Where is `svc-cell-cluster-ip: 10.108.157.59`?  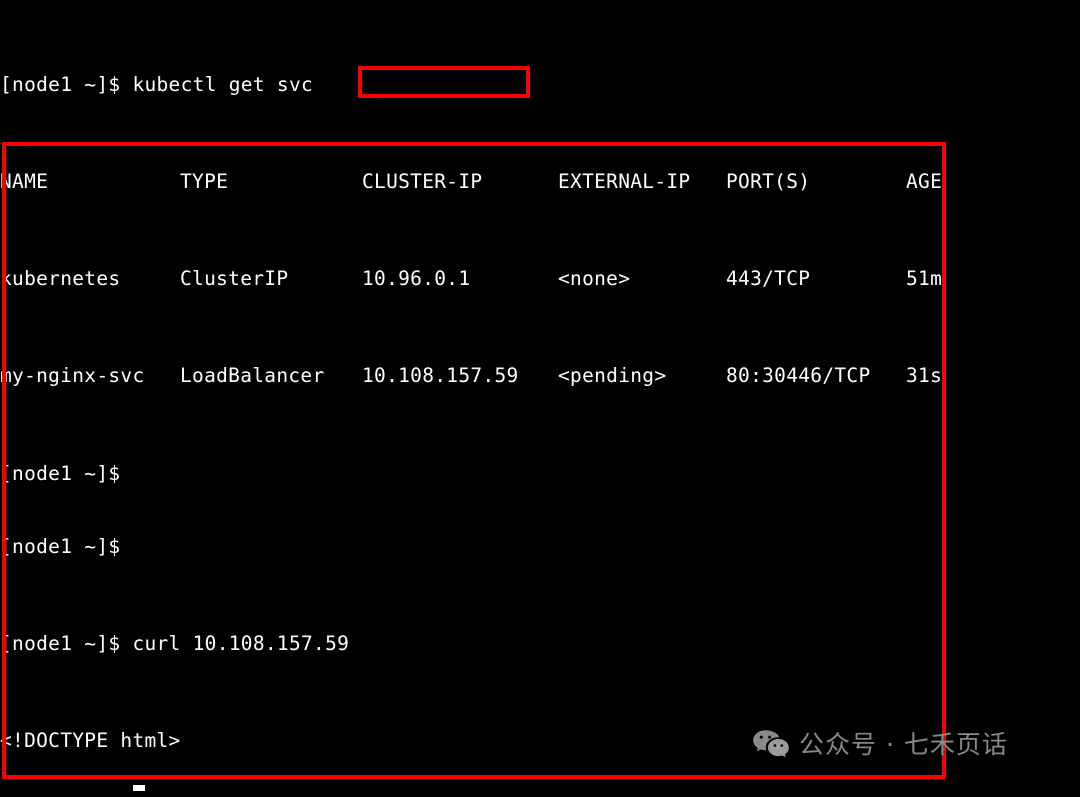
svc-cell-cluster-ip: 10.108.157.59 is located at coordinates (440, 376).